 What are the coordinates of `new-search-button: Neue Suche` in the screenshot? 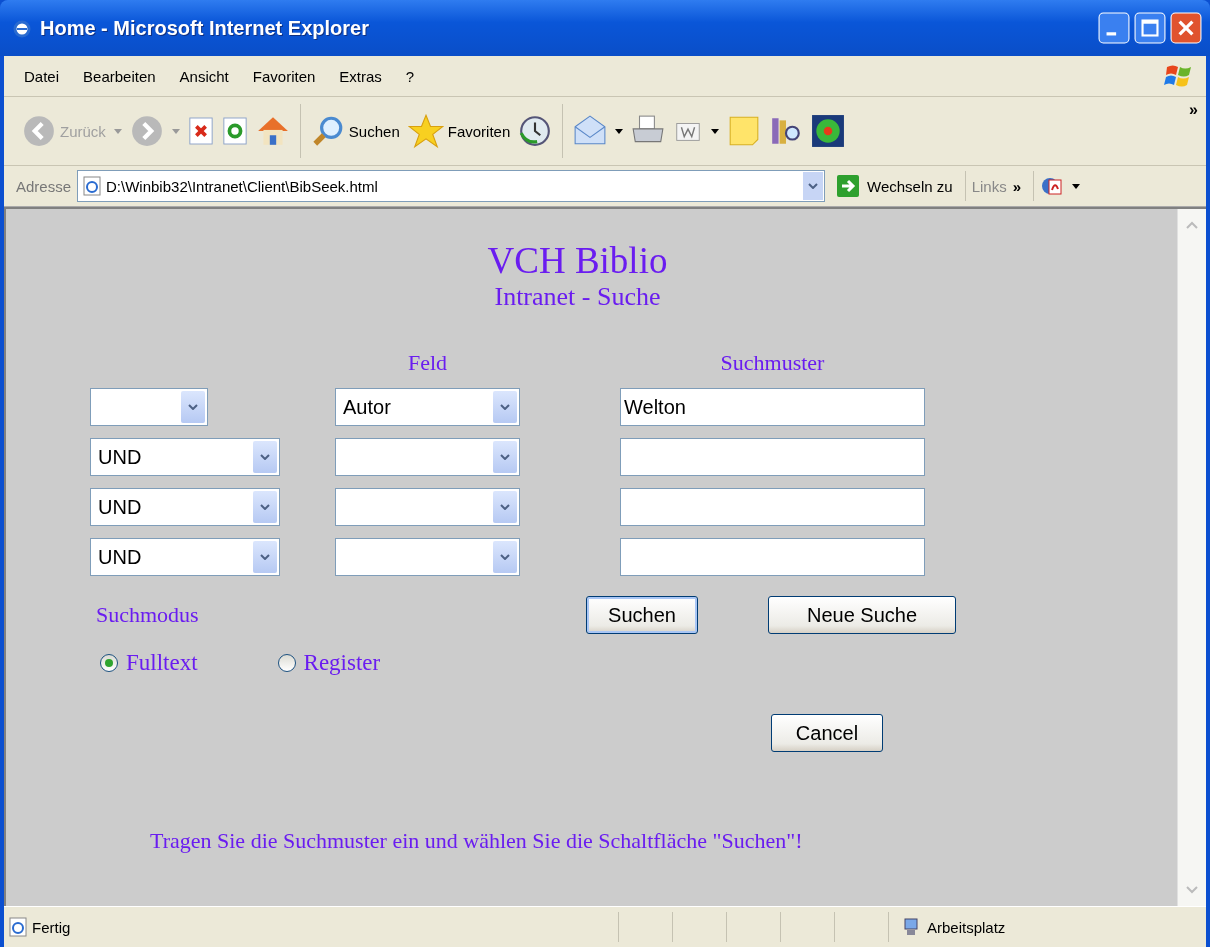 It's located at (862, 615).